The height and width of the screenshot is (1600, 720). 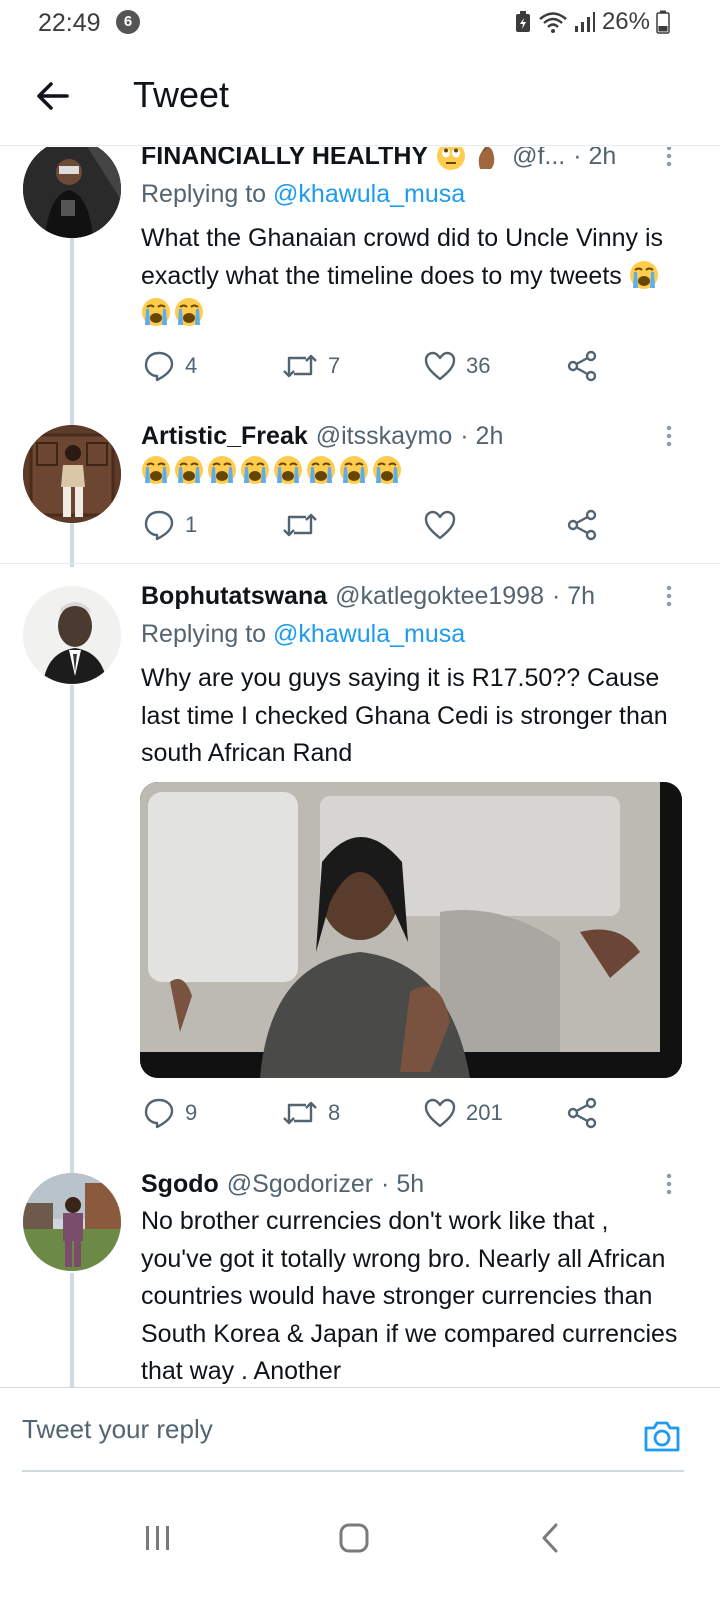 I want to click on recent-apps-button, so click(x=158, y=1538).